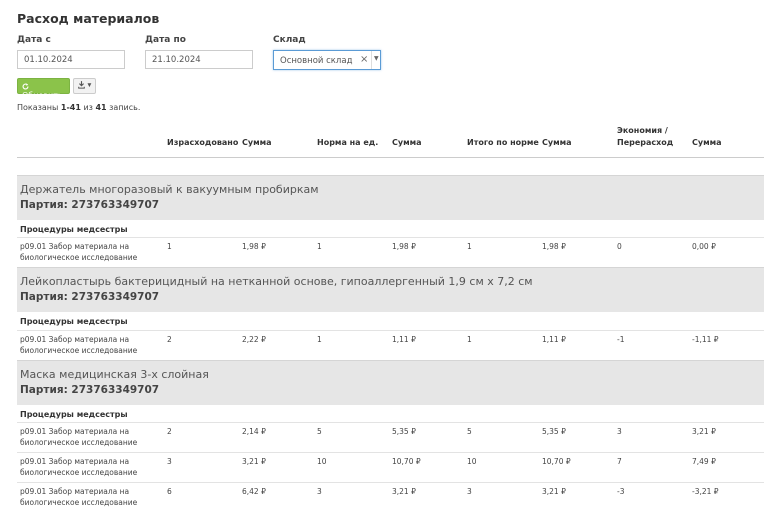  I want to click on header-norm-sum: Сумма, so click(407, 142).